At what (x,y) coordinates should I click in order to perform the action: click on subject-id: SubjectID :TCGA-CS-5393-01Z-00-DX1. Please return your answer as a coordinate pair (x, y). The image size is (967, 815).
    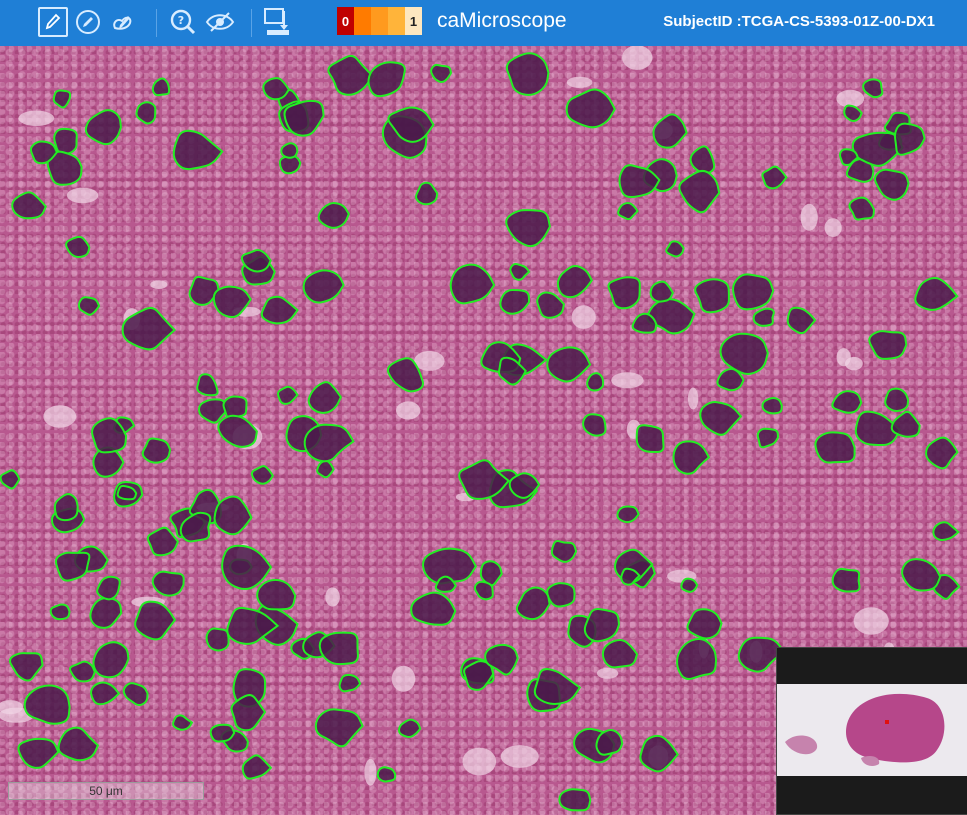
    Looking at the image, I should click on (799, 21).